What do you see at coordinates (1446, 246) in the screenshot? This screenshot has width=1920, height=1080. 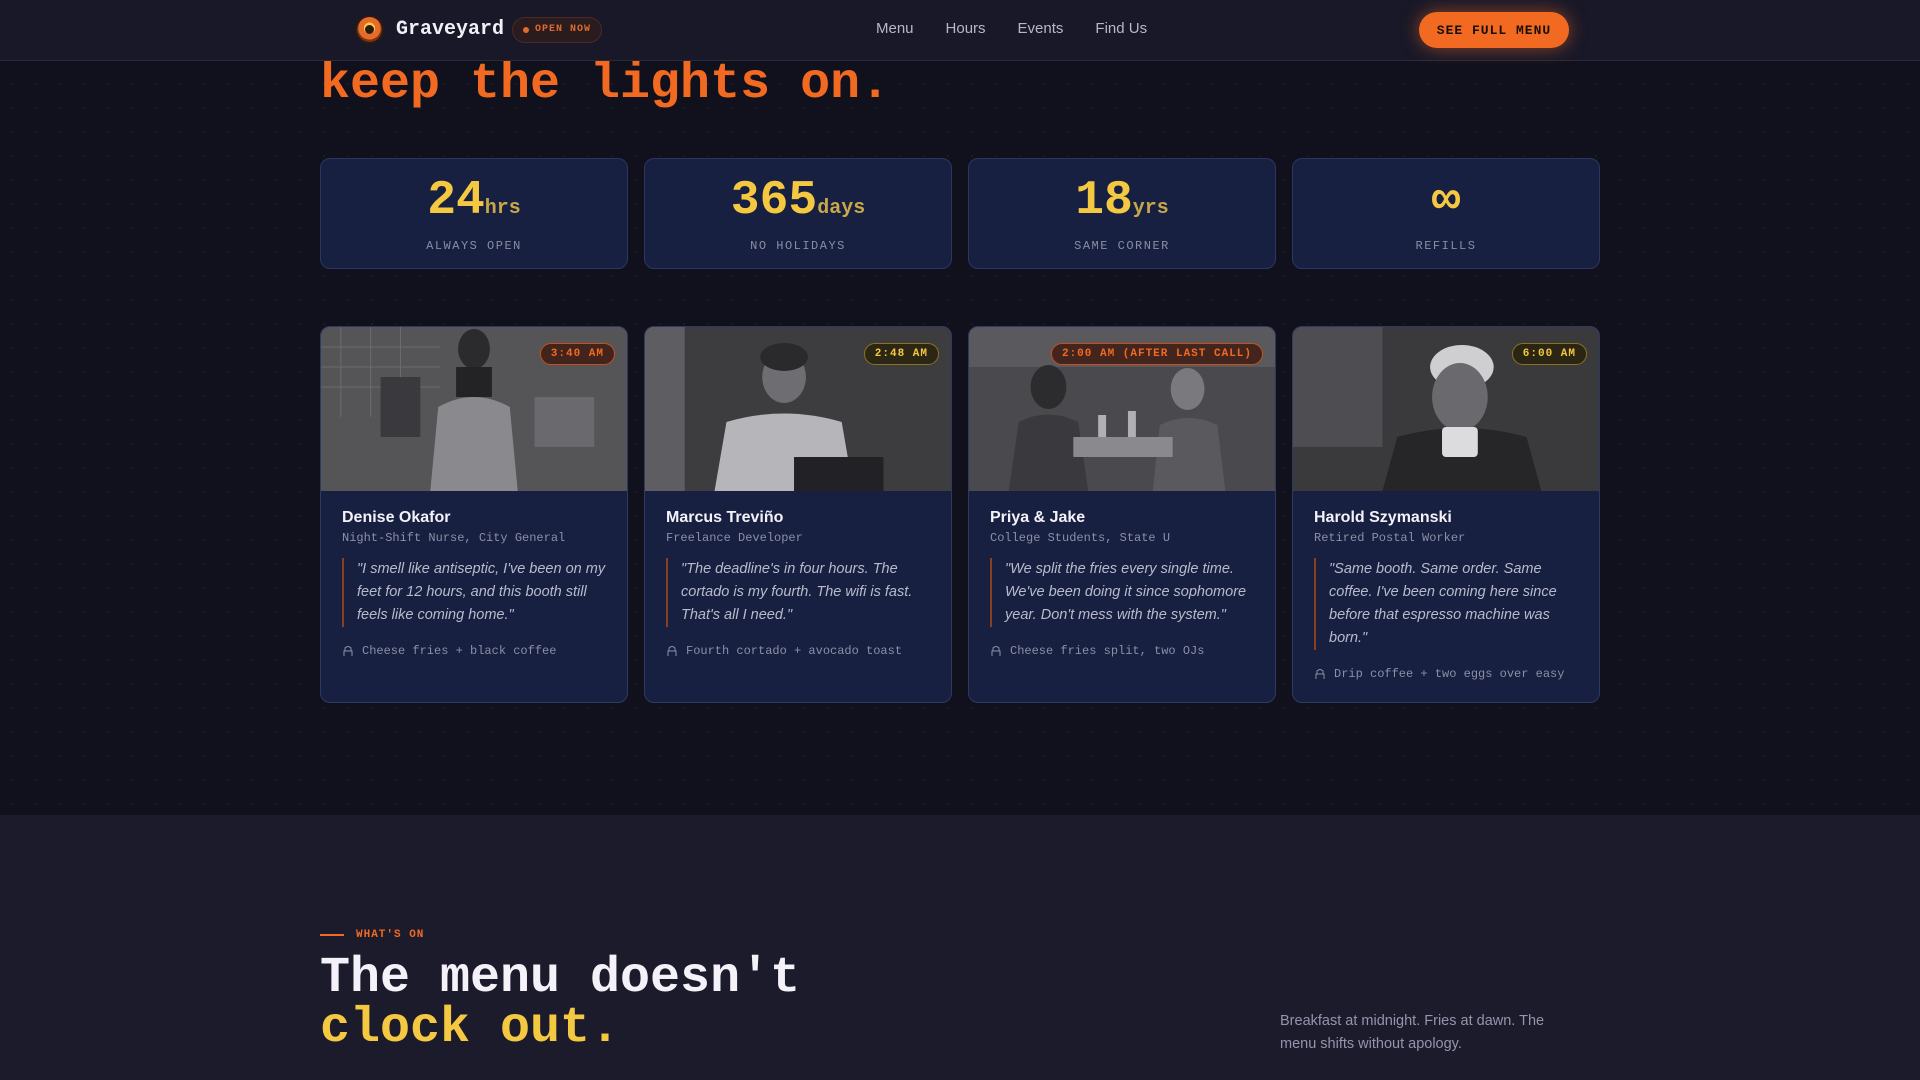 I see `stat-label: REFILLS` at bounding box center [1446, 246].